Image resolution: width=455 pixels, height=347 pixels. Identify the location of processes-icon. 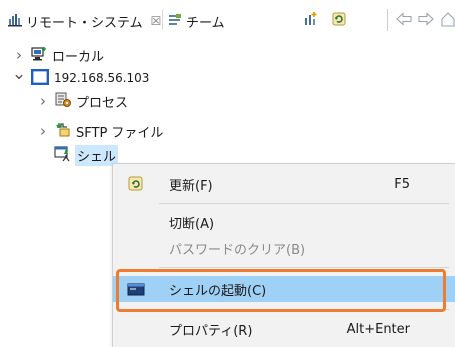
(63, 101).